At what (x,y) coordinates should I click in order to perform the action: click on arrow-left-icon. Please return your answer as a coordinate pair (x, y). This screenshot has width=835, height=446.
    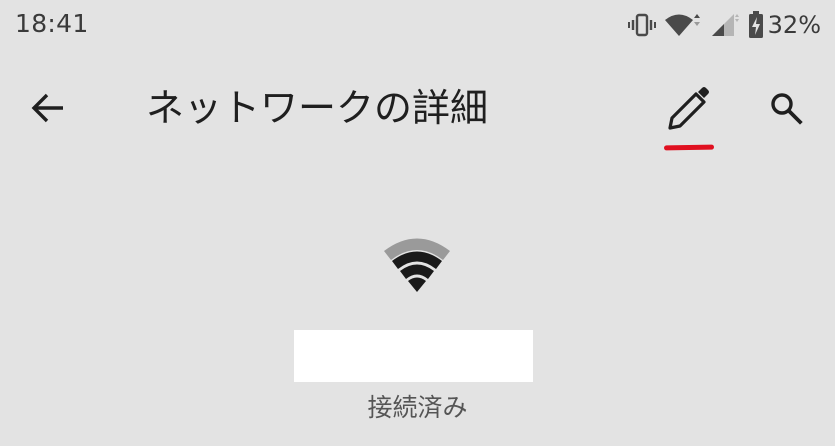
    Looking at the image, I should click on (47, 108).